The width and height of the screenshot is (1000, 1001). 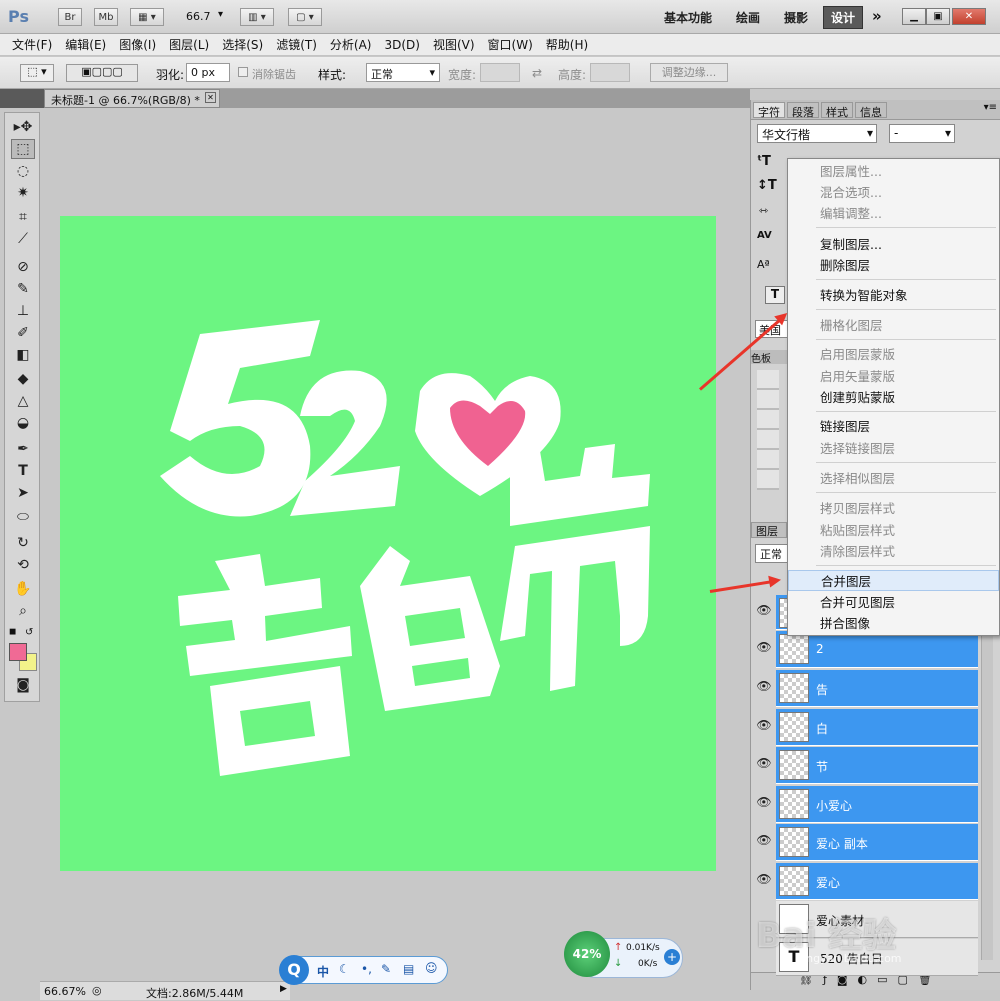 I want to click on ime-moon-icon: ☾, so click(x=344, y=969).